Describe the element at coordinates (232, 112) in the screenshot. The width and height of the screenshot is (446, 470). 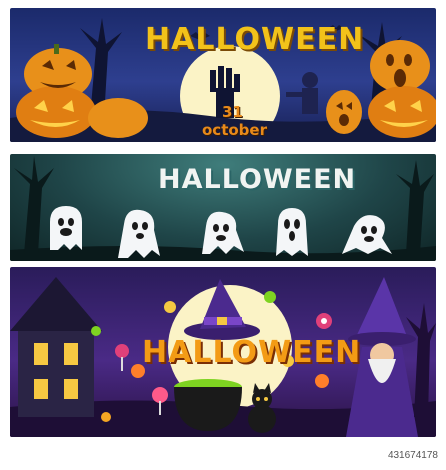
I see `date-day: 31` at that location.